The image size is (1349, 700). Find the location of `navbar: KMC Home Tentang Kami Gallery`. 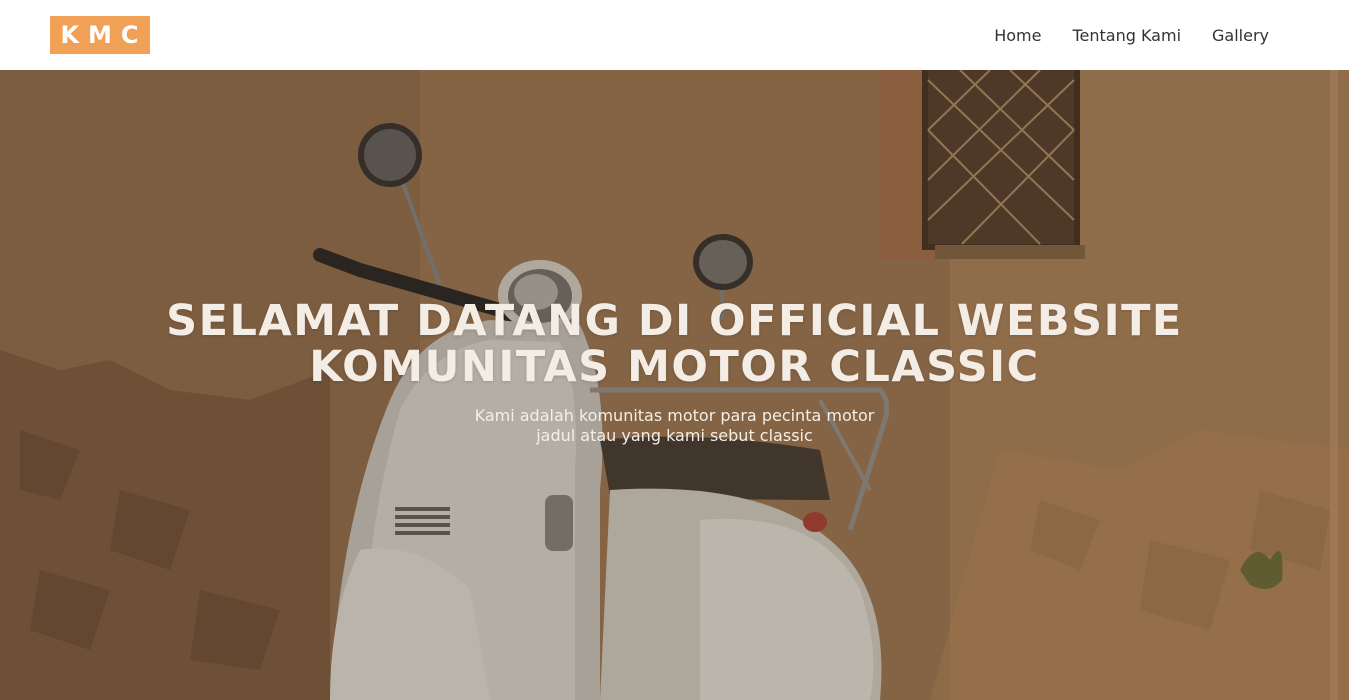

navbar: KMC Home Tentang Kami Gallery is located at coordinates (674, 35).